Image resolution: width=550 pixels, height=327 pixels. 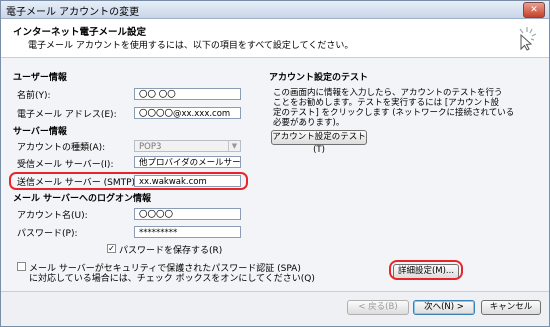 I want to click on incoming-server-field: 他プロバイダのメールサーバ, so click(x=187, y=162).